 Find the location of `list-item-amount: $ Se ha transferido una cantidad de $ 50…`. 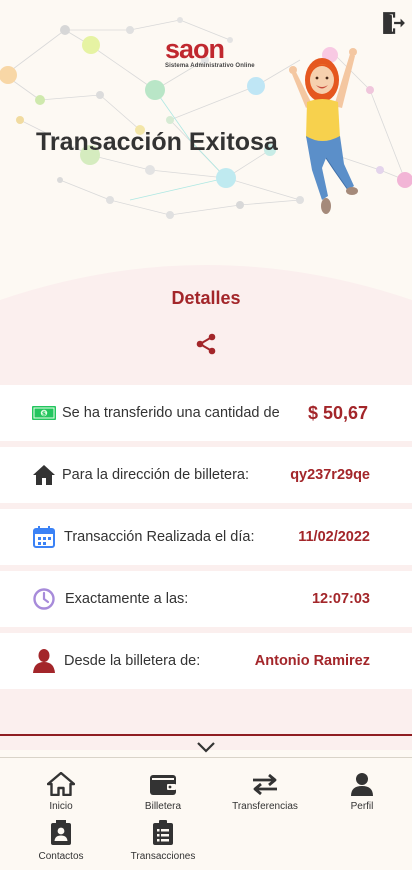

list-item-amount: $ Se ha transferido una cantidad de $ 50… is located at coordinates (206, 413).